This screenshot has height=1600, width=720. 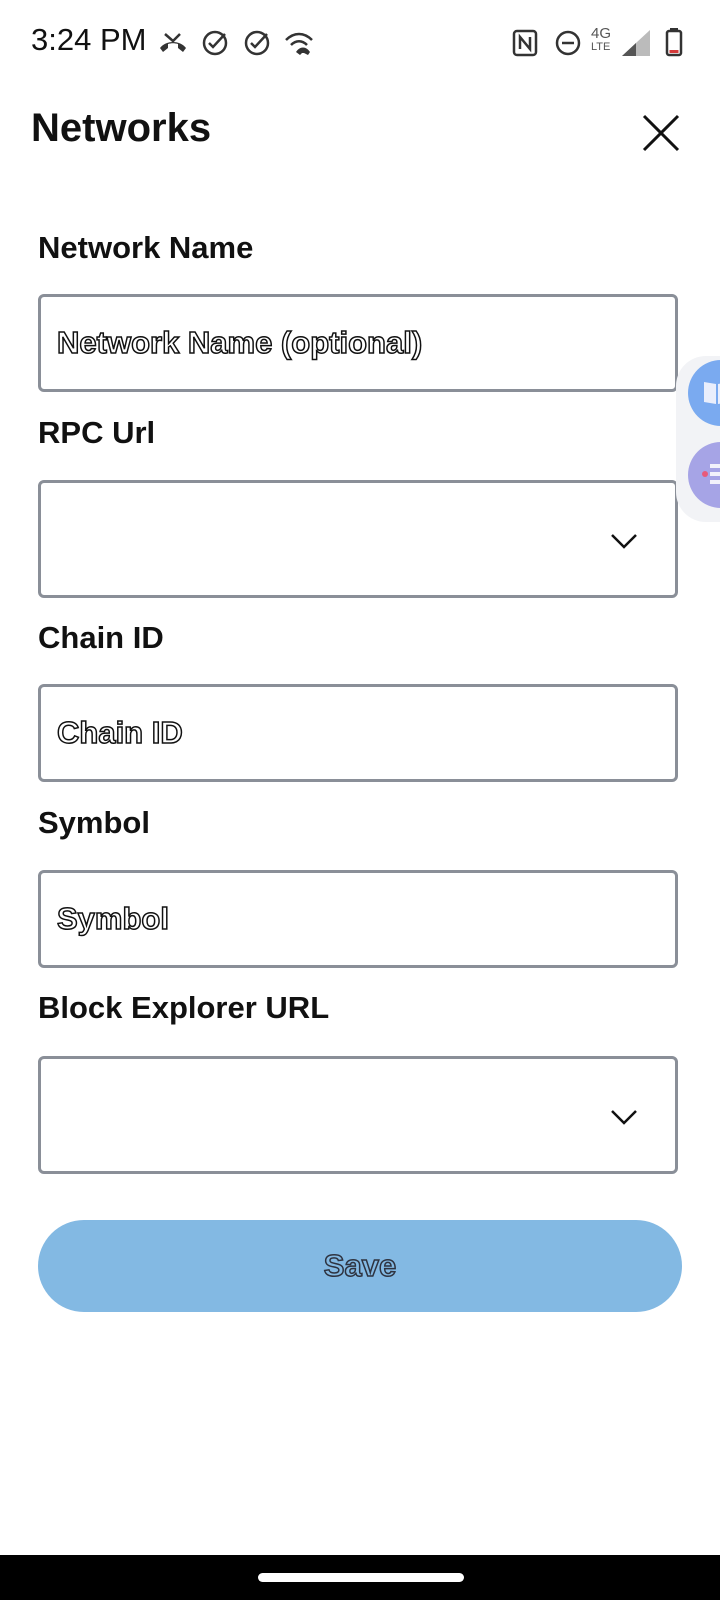 I want to click on battery-icon, so click(x=674, y=43).